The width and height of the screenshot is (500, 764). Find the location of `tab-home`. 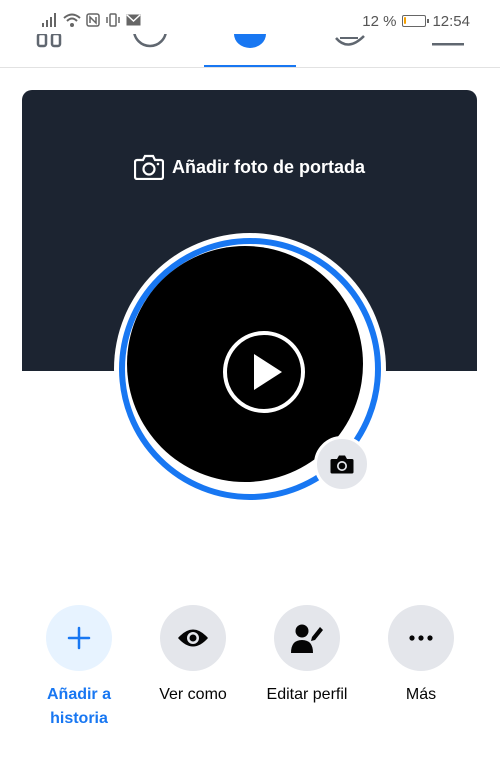

tab-home is located at coordinates (50, 50).